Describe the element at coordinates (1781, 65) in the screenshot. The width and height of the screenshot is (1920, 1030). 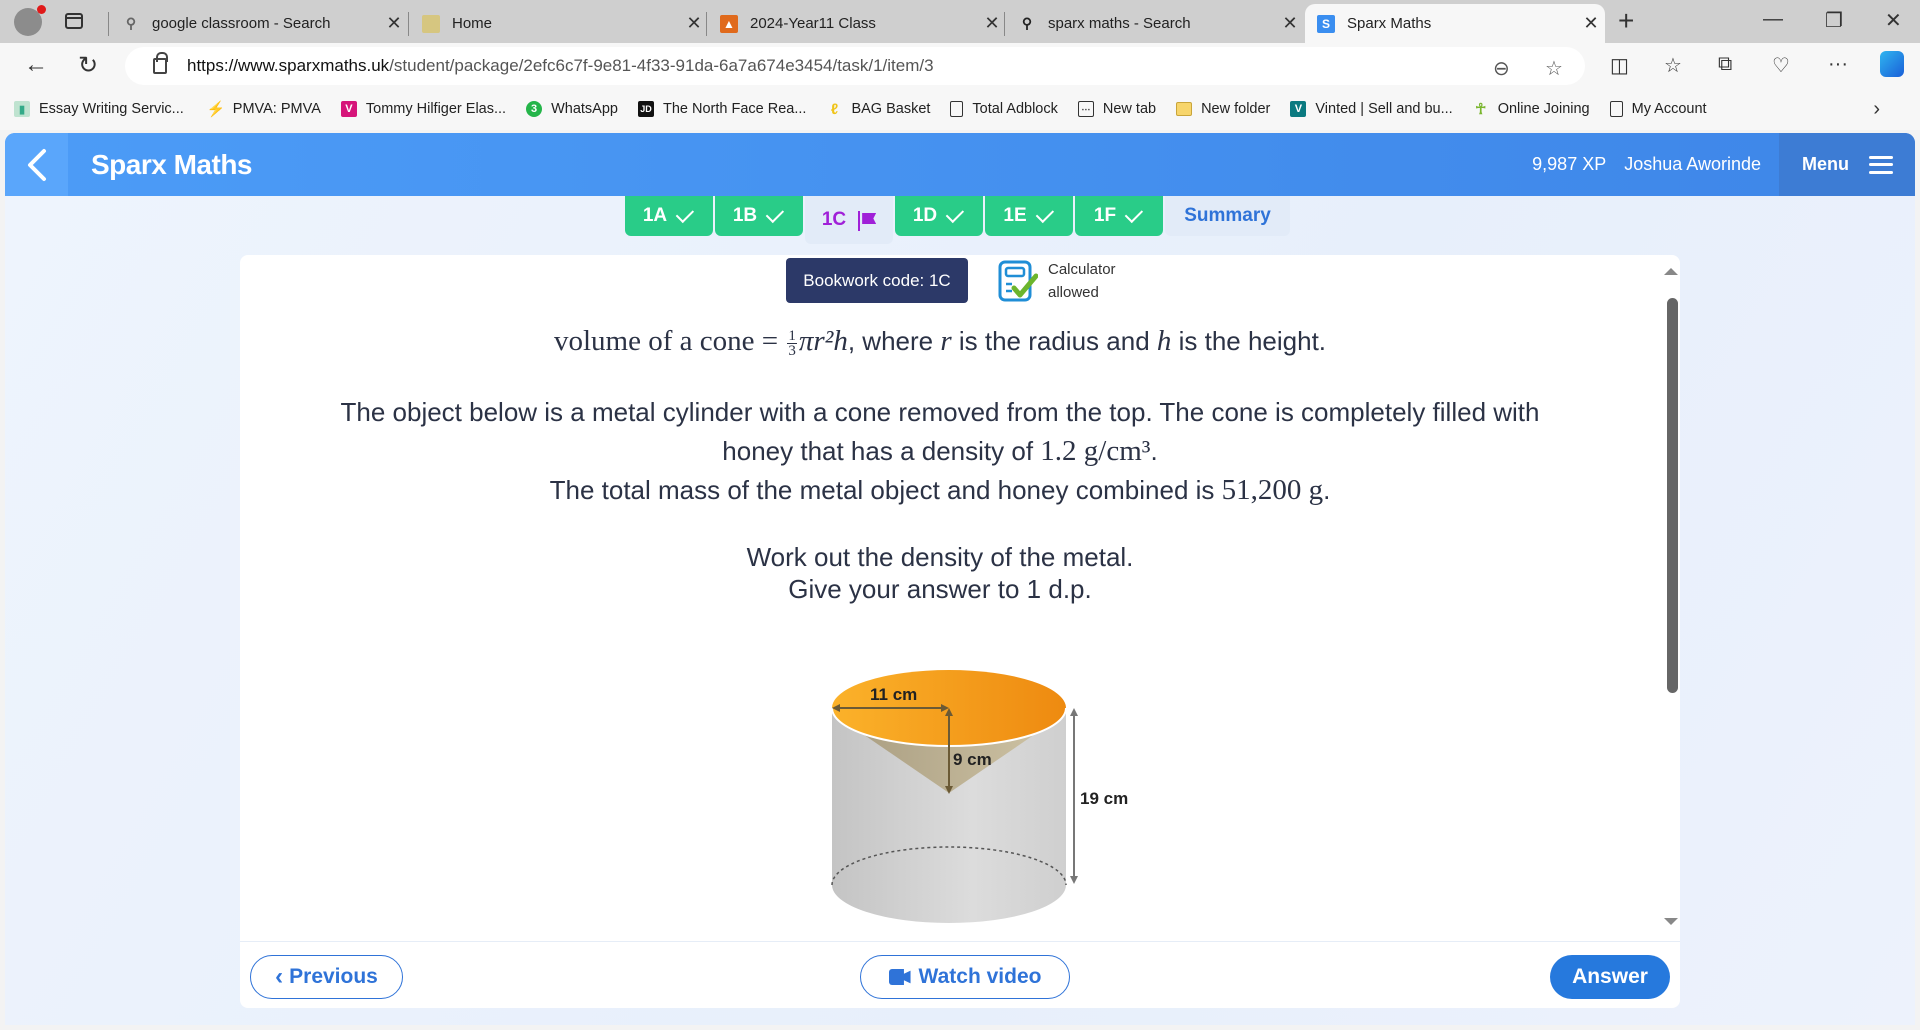
I see `browser-essentials-icon: ♡` at that location.